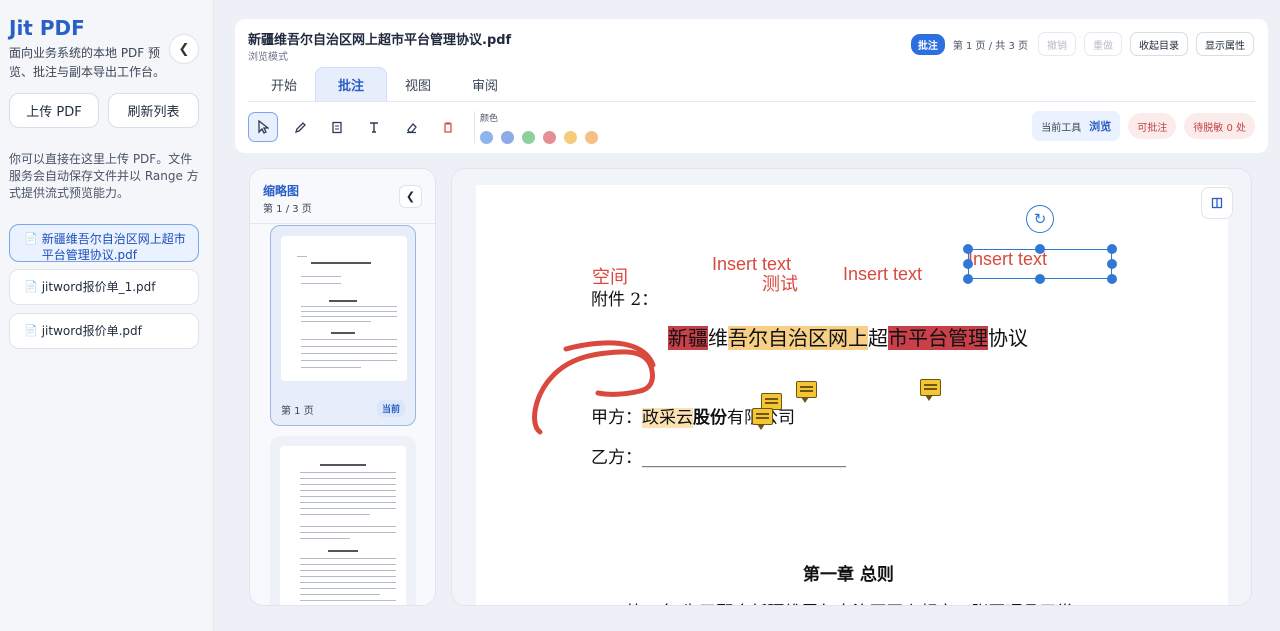 The height and width of the screenshot is (631, 1280). I want to click on rotate-icon: ↻, so click(1040, 219).